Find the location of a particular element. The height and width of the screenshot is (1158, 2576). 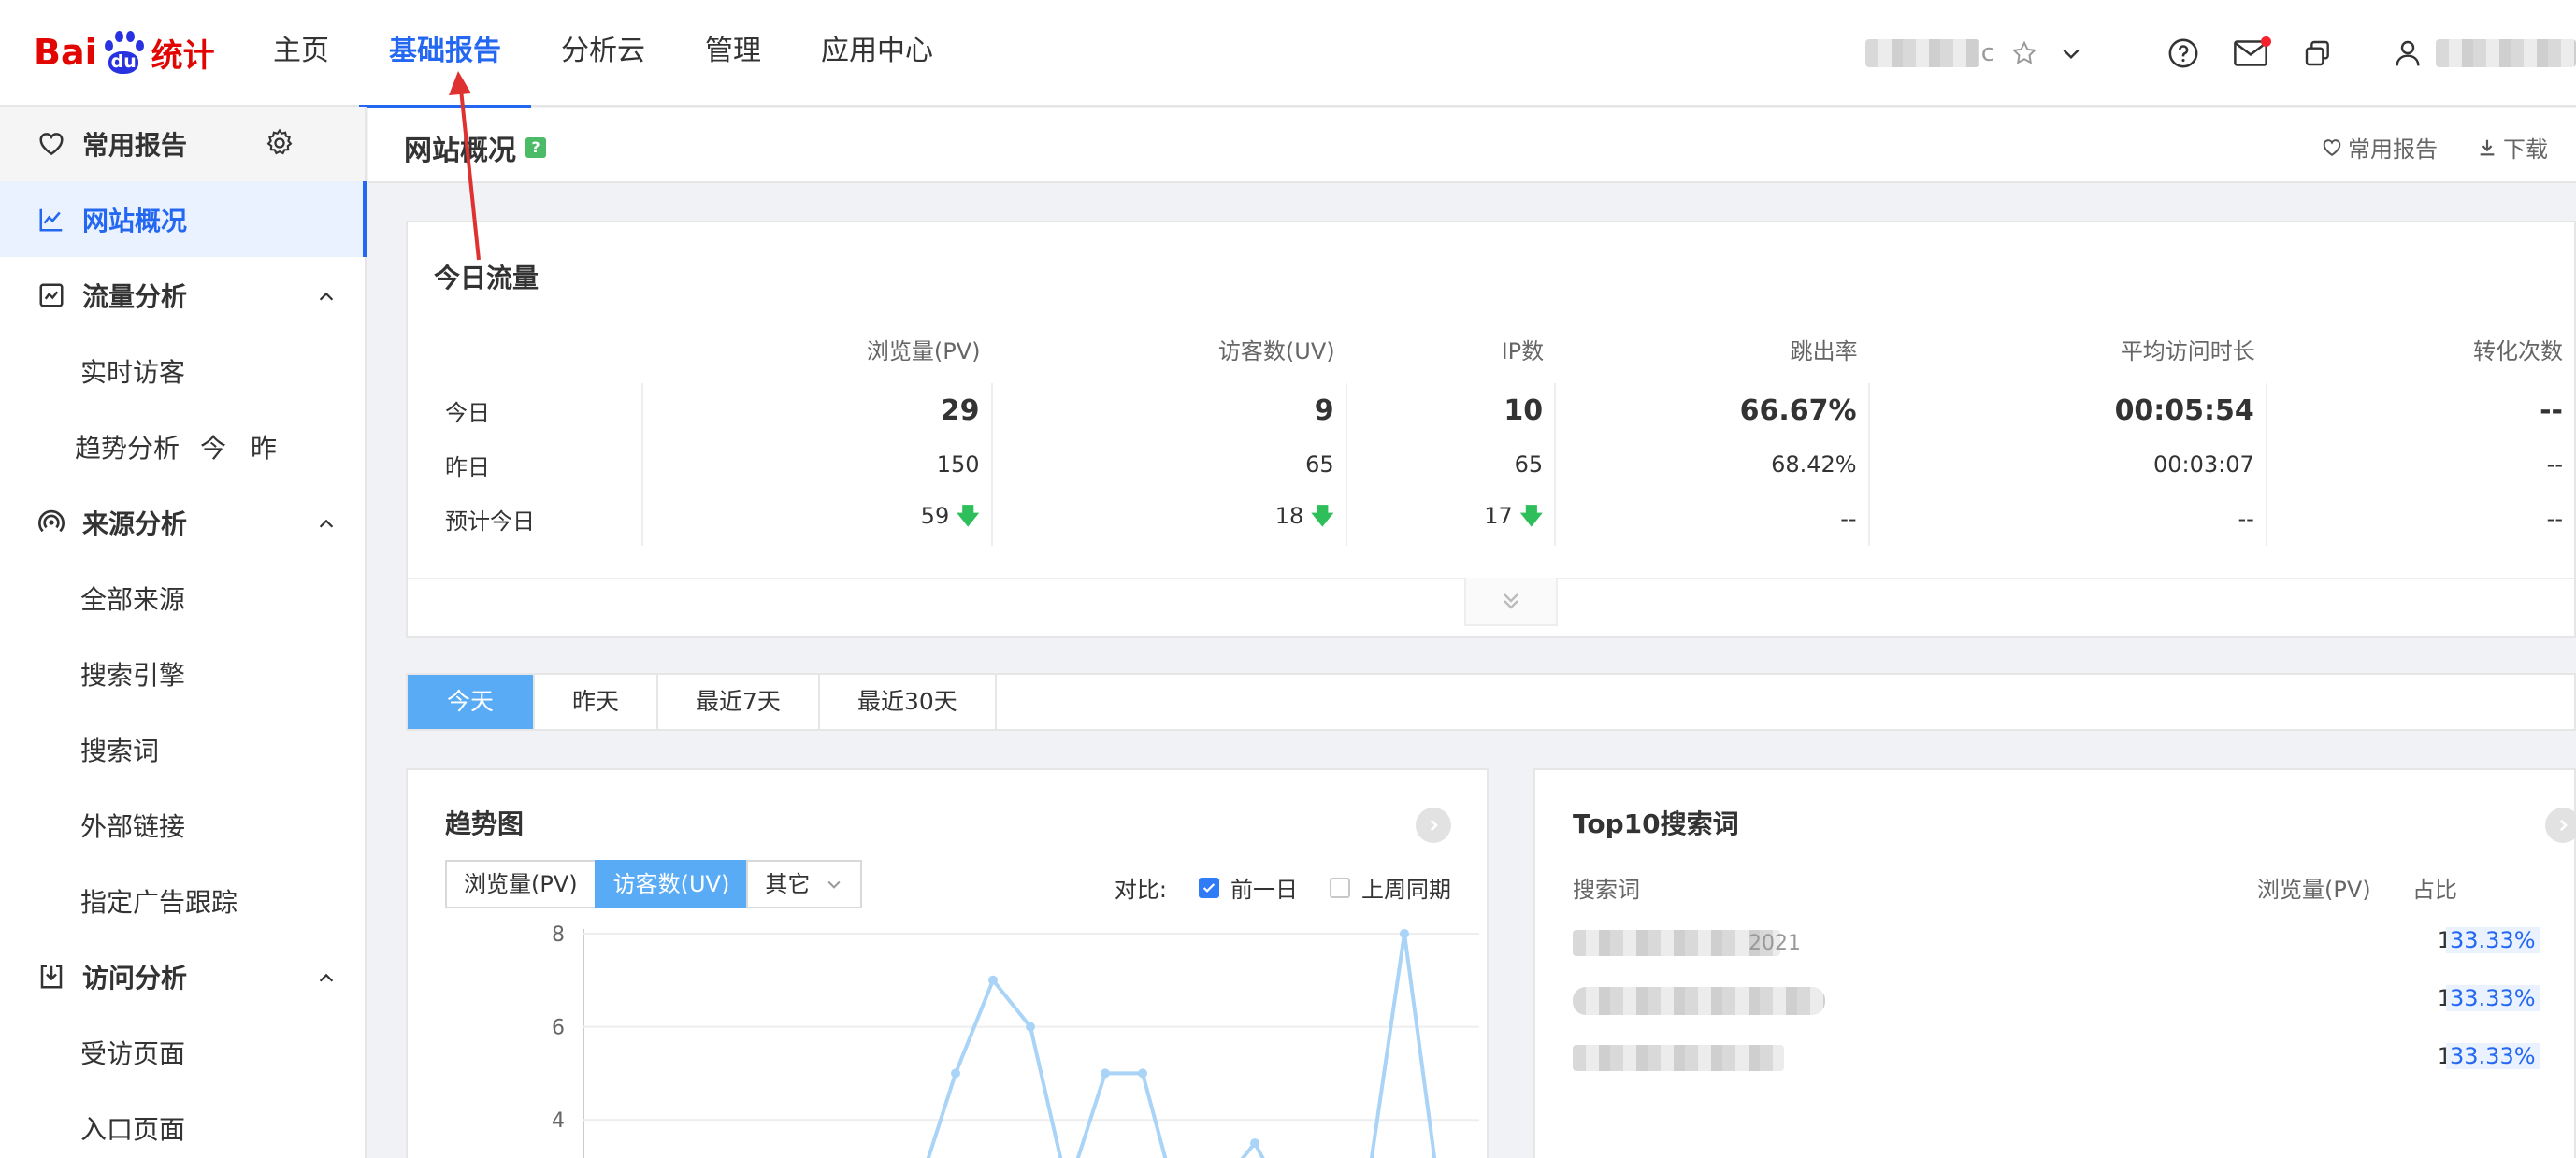

baidu-tongji-logo: Bai du 统计 is located at coordinates (125, 52).